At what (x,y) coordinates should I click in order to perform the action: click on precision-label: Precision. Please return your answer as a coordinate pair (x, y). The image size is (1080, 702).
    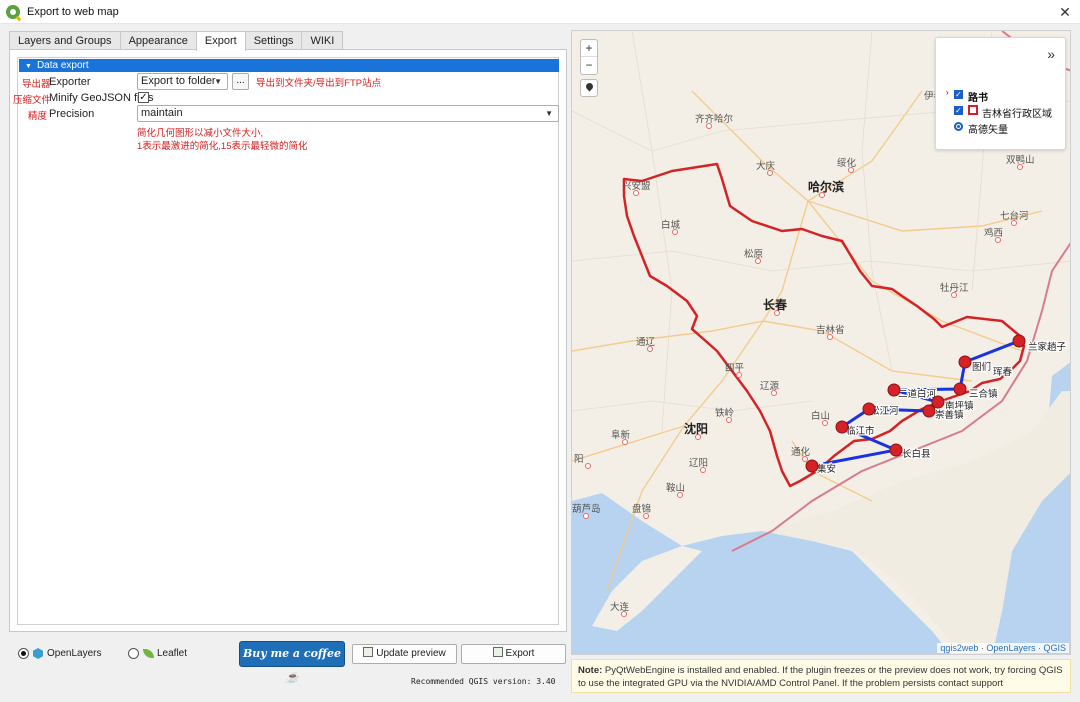
    Looking at the image, I should click on (72, 114).